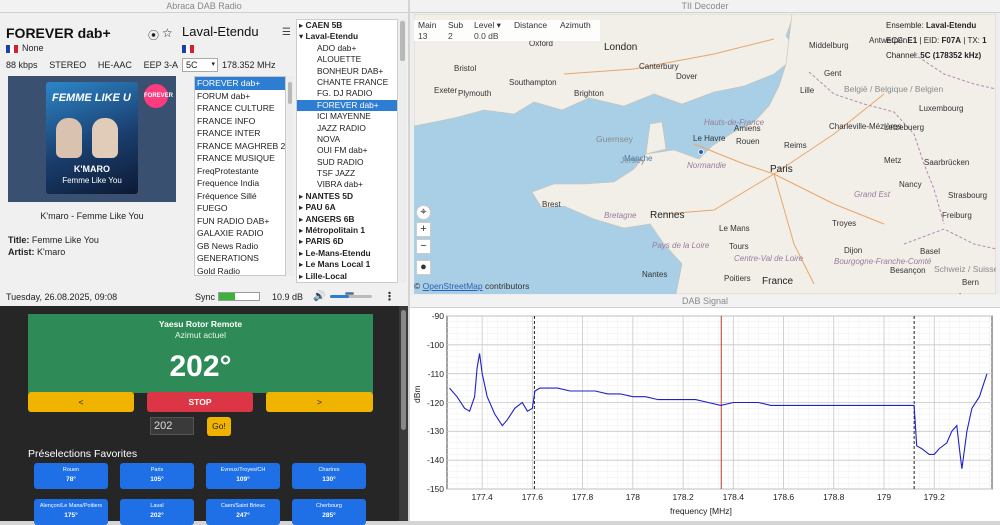 This screenshot has width=1000, height=525. What do you see at coordinates (157, 512) in the screenshot?
I see `preset-button: Laval 202°` at bounding box center [157, 512].